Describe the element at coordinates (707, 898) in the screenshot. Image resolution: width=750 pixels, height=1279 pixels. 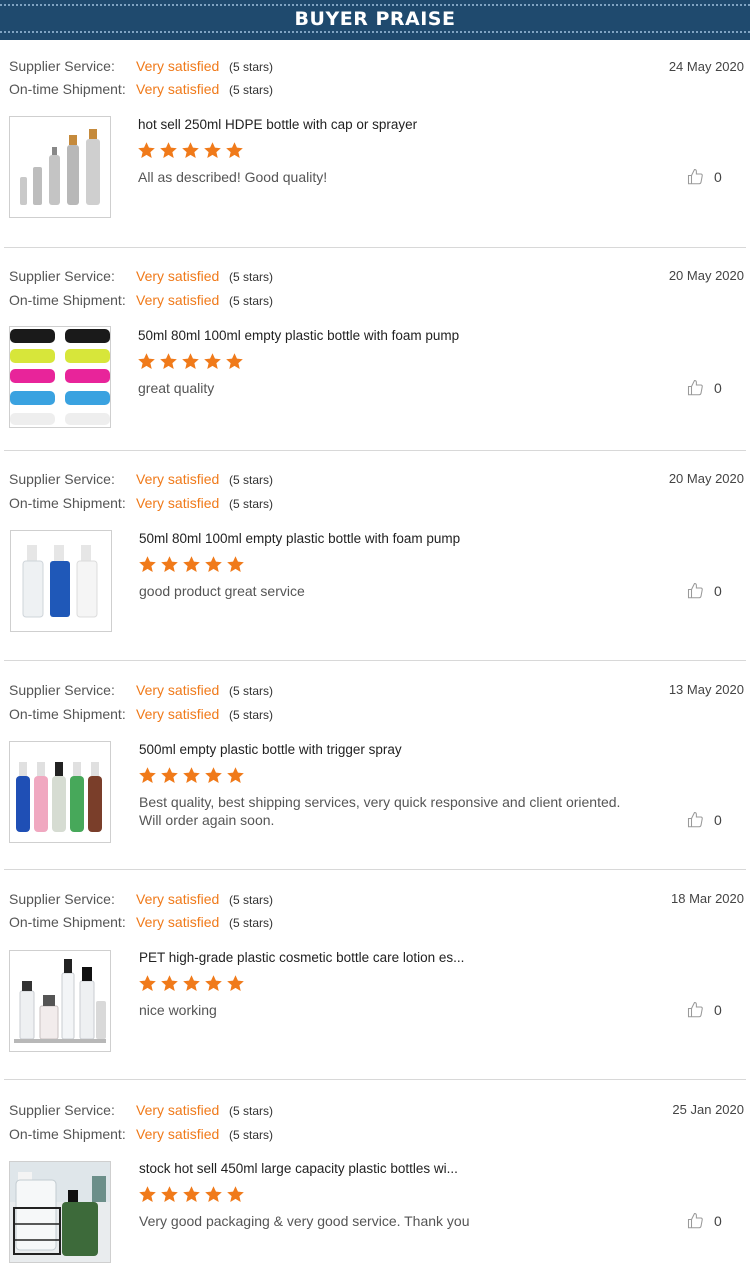
I see `review-date: 18 Mar 2020` at that location.